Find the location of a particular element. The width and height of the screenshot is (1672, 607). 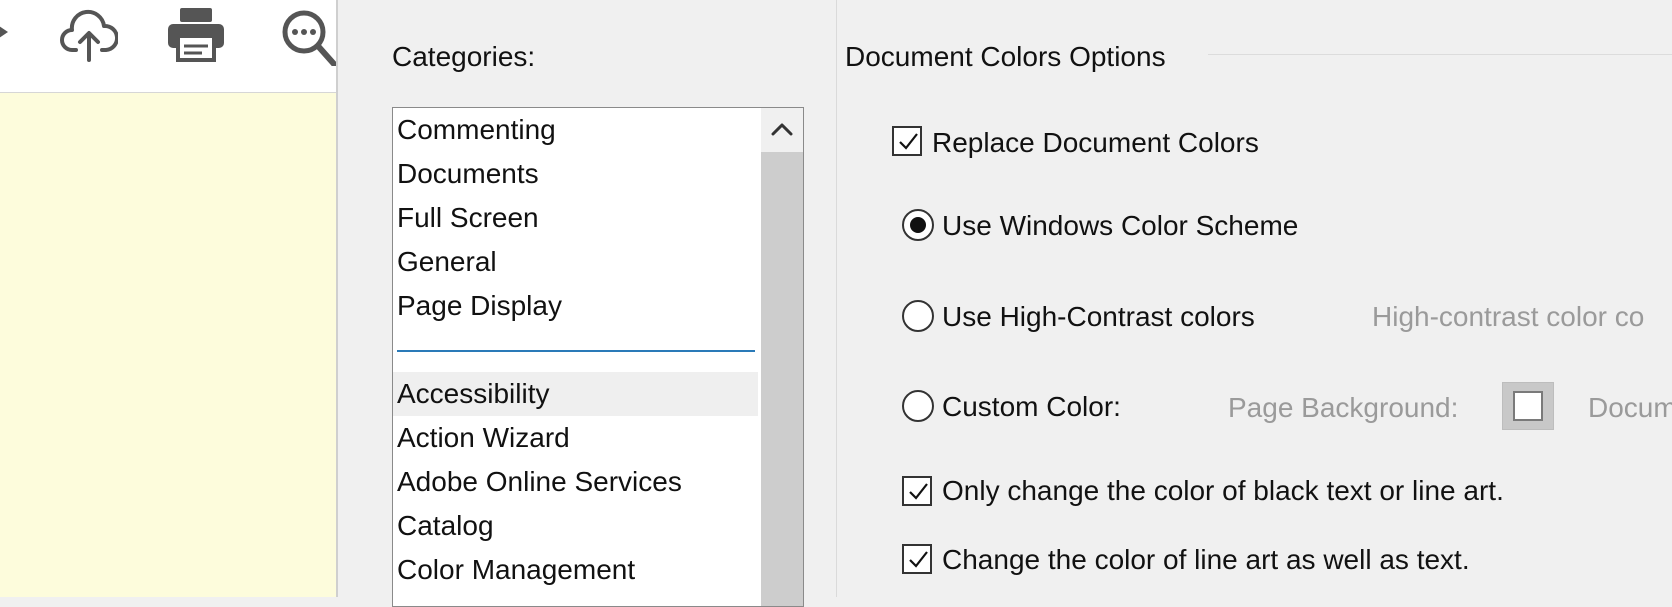

category-adobe-online-services: Adobe Online Services is located at coordinates (539, 482).